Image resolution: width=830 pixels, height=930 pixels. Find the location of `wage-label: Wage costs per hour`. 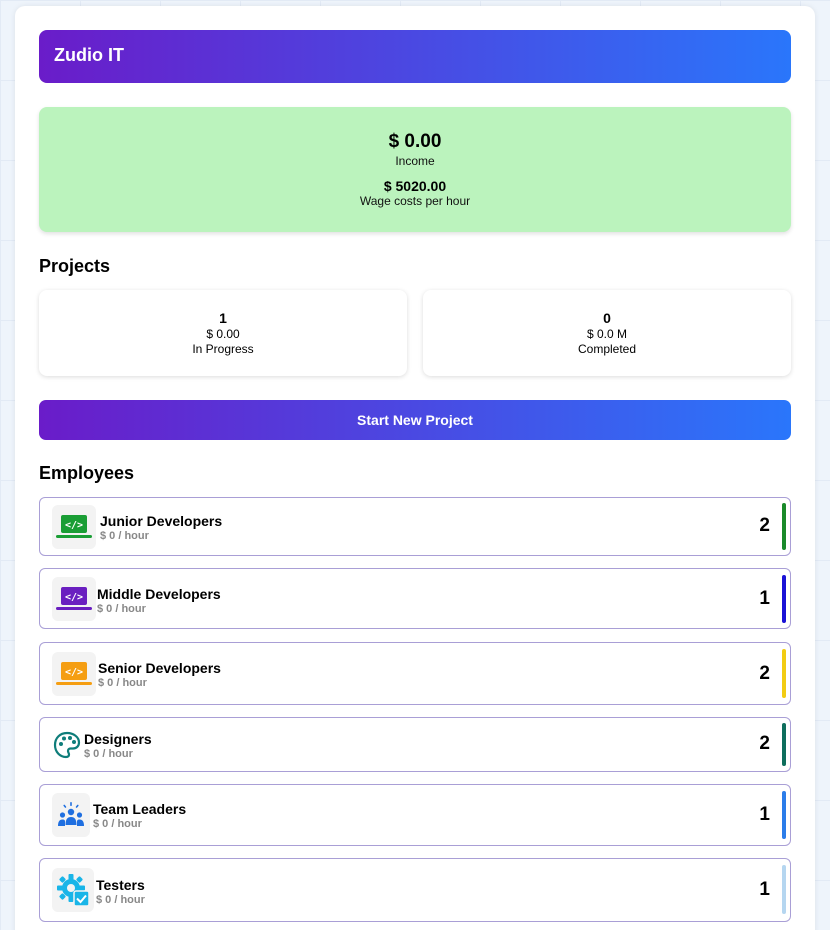

wage-label: Wage costs per hour is located at coordinates (415, 201).